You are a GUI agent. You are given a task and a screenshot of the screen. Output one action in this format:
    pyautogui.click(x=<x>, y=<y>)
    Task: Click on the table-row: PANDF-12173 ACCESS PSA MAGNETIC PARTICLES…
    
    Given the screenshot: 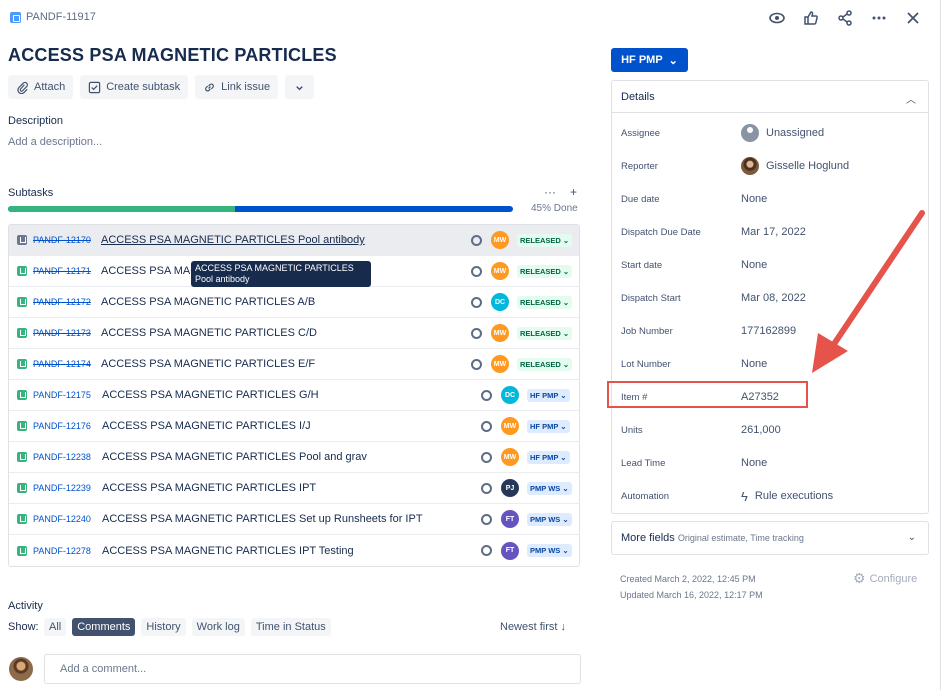 What is the action you would take?
    pyautogui.click(x=294, y=333)
    